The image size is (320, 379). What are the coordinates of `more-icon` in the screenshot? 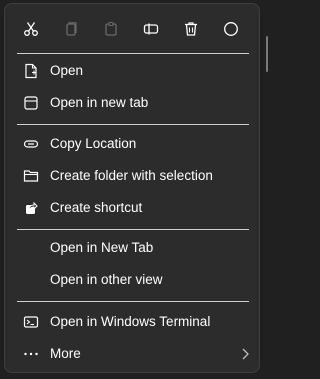 It's located at (31, 354).